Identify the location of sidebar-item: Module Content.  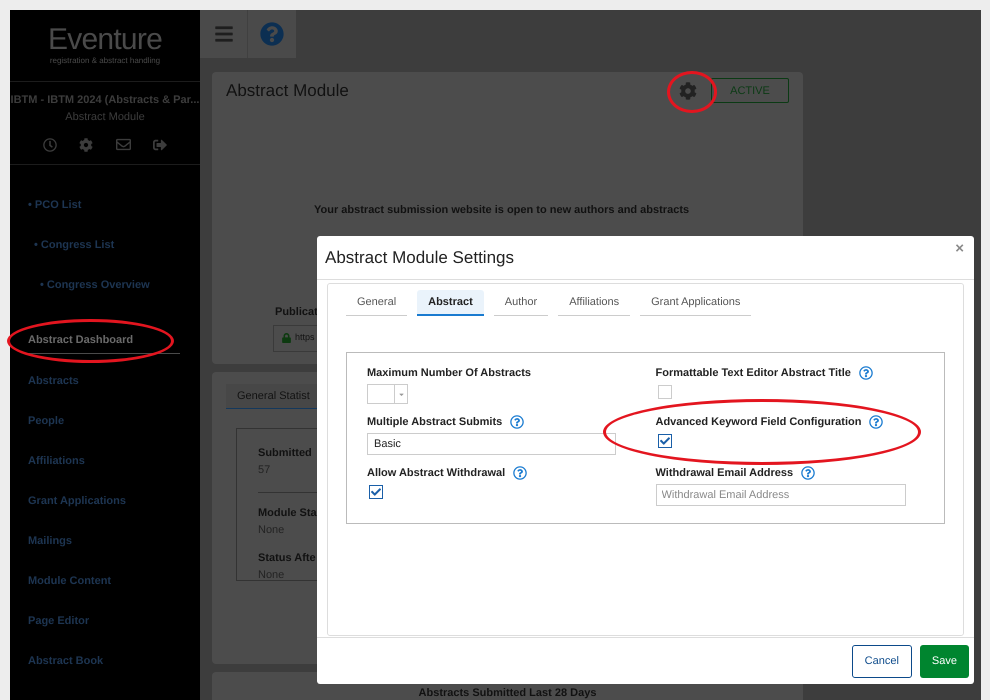
(70, 581).